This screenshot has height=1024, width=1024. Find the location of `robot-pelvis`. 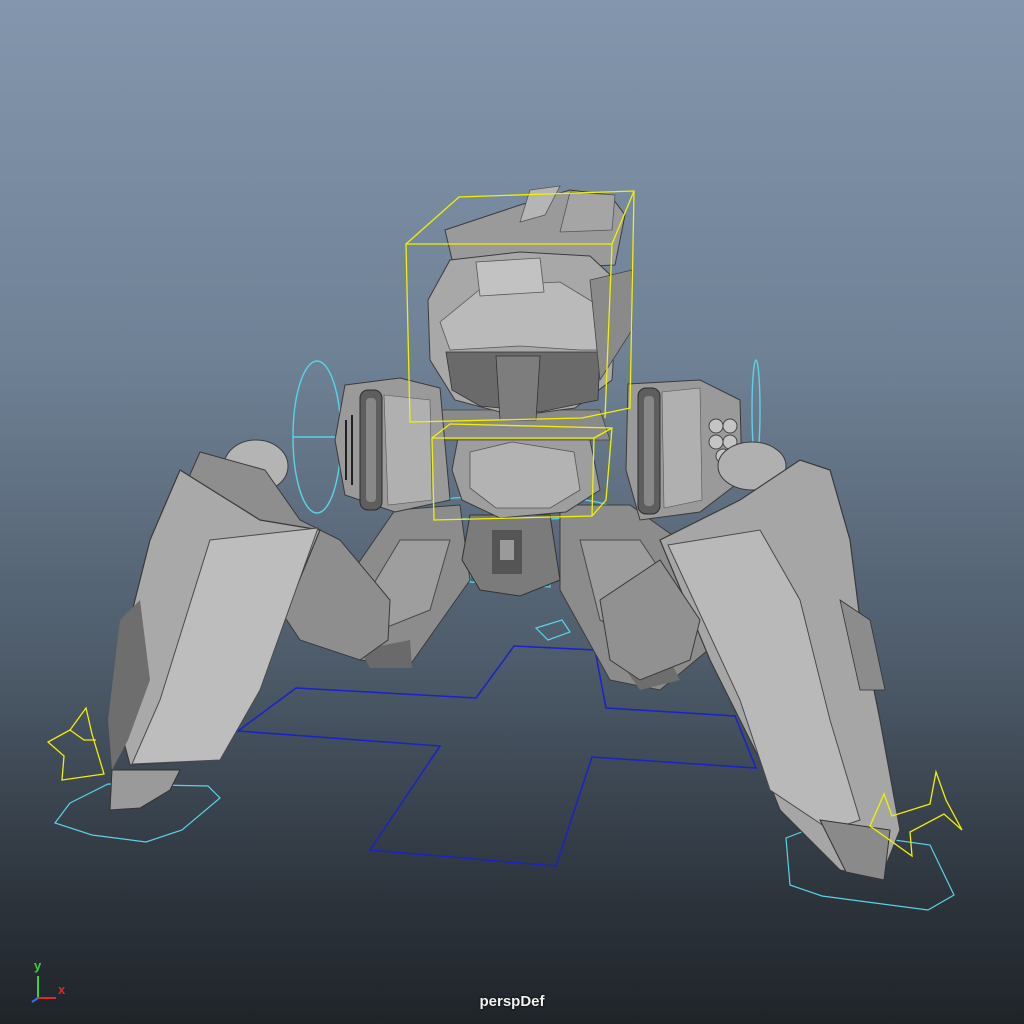

robot-pelvis is located at coordinates (511, 555).